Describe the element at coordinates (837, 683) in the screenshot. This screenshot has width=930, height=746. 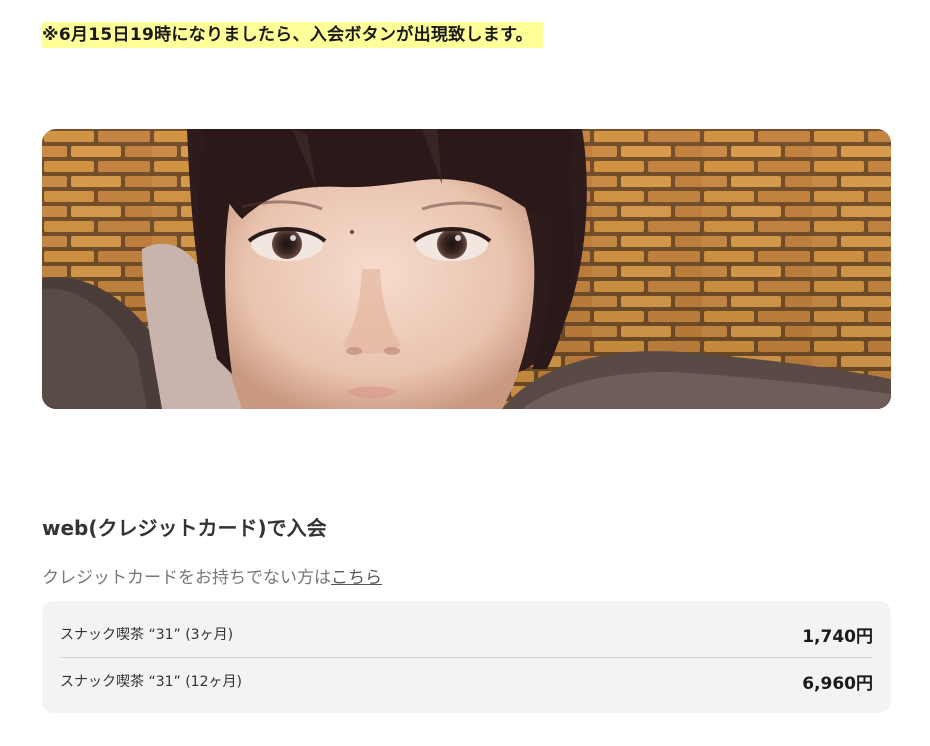
I see `plan-price: 6,960円` at that location.